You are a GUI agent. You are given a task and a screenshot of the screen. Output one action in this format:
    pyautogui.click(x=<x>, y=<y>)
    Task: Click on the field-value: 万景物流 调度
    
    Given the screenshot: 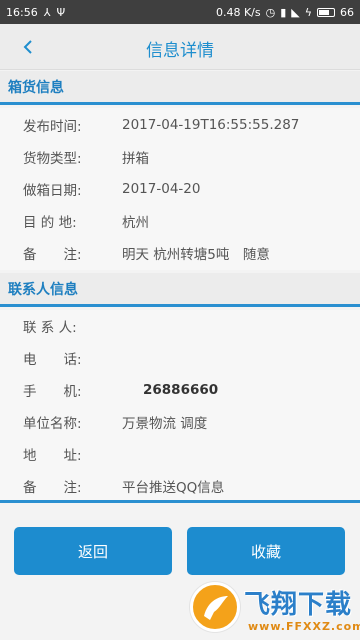 What is the action you would take?
    pyautogui.click(x=165, y=424)
    